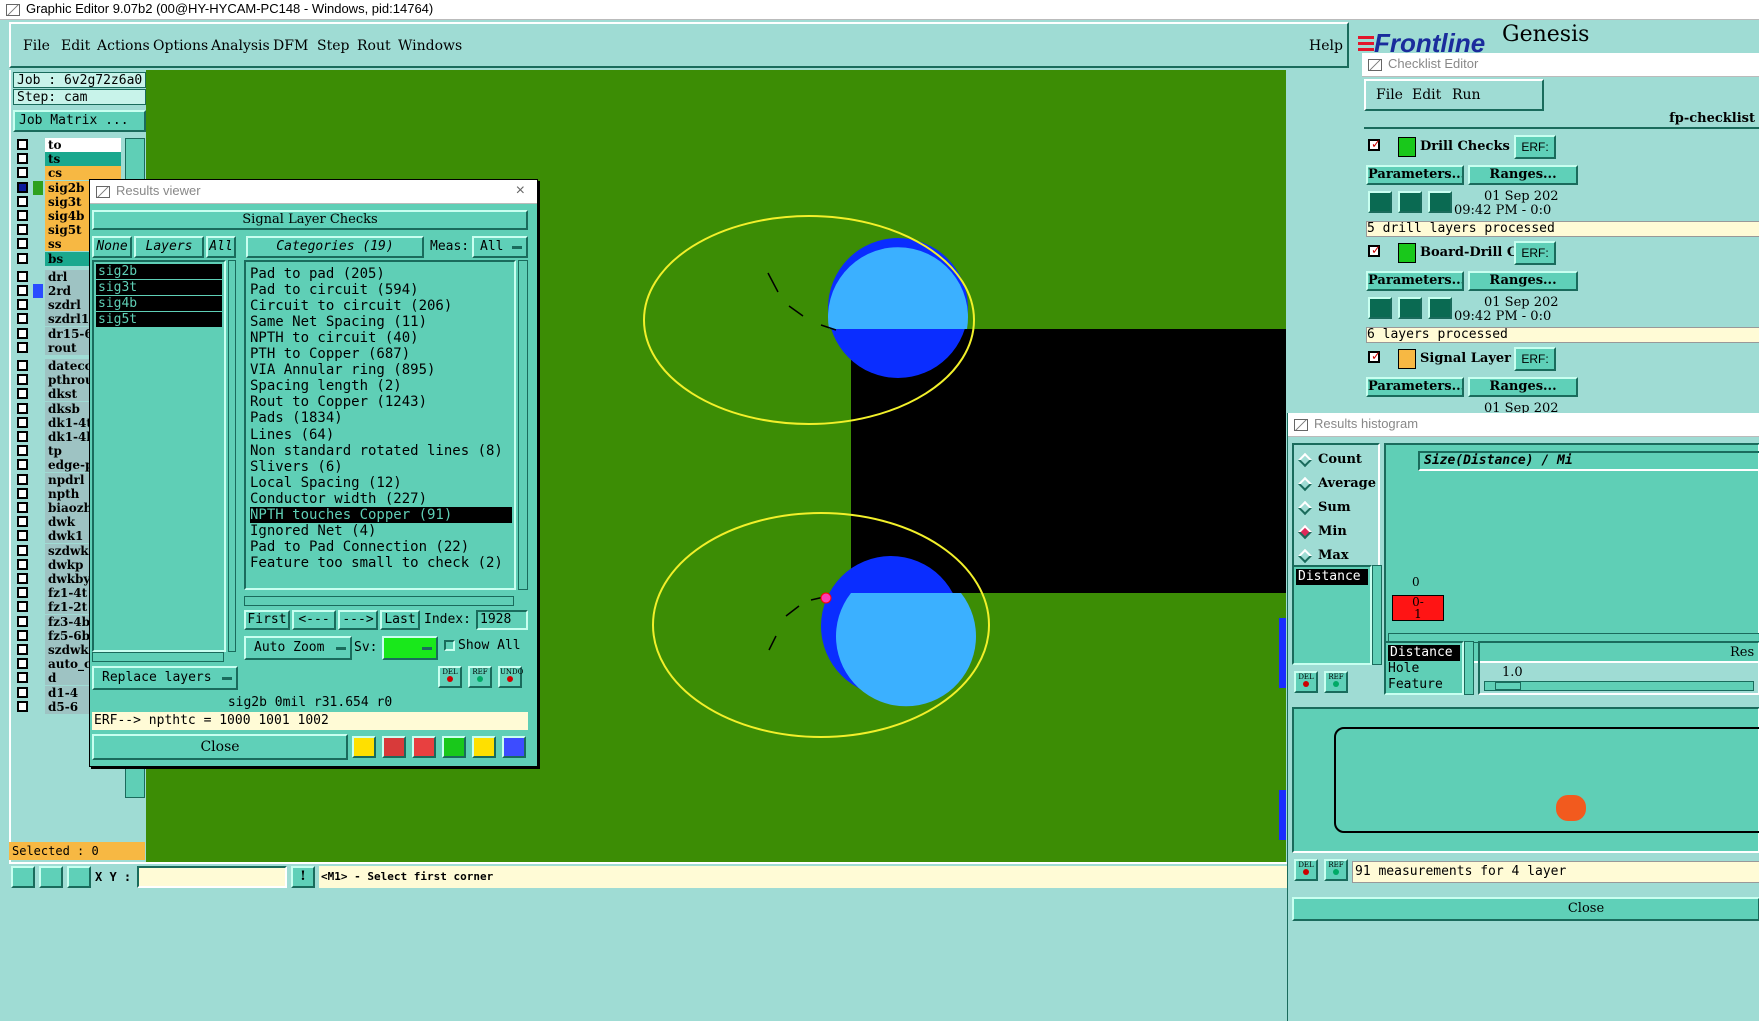  What do you see at coordinates (51, 877) in the screenshot?
I see `measure-tool-icon` at bounding box center [51, 877].